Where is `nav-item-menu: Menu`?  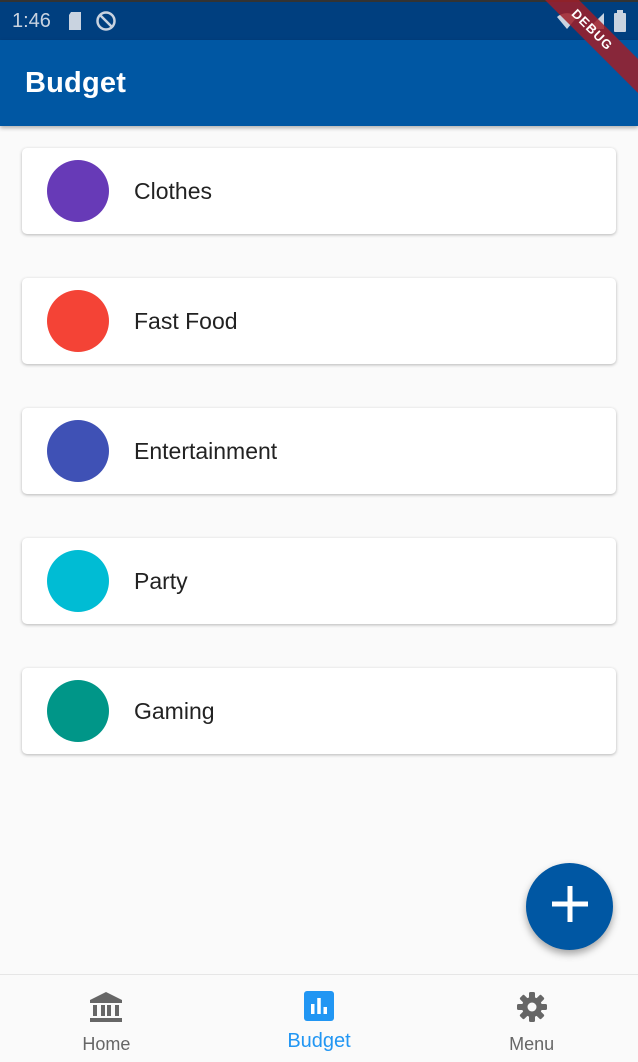
nav-item-menu: Menu is located at coordinates (531, 1018).